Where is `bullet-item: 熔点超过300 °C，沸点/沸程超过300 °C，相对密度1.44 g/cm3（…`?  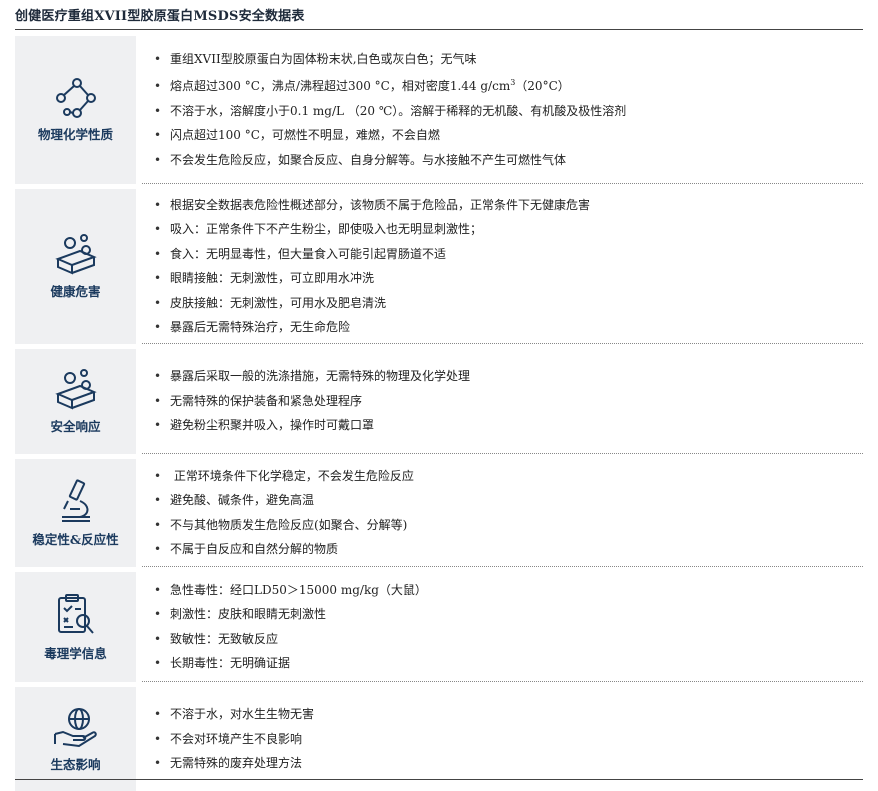 bullet-item: 熔点超过300 °C，沸点/沸程超过300 °C，相对密度1.44 g/cm3（… is located at coordinates (508, 85).